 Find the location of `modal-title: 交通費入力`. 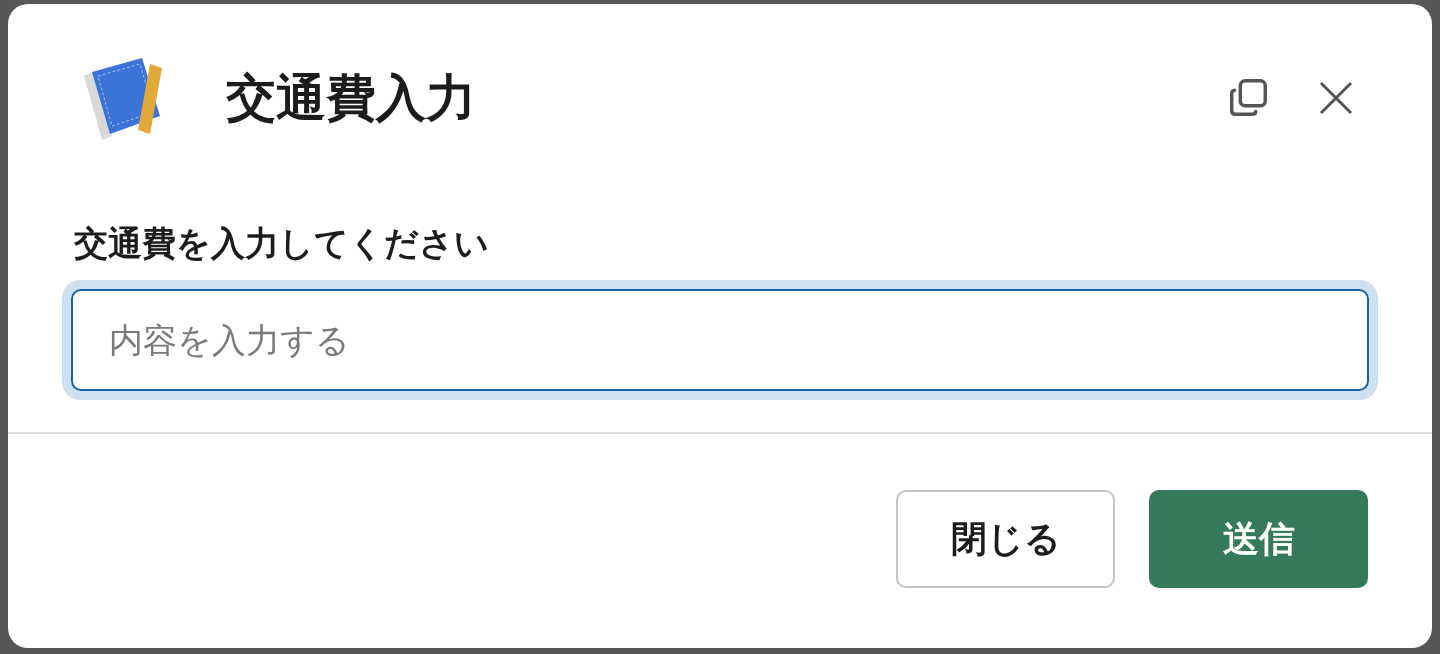

modal-title: 交通費入力 is located at coordinates (351, 98).